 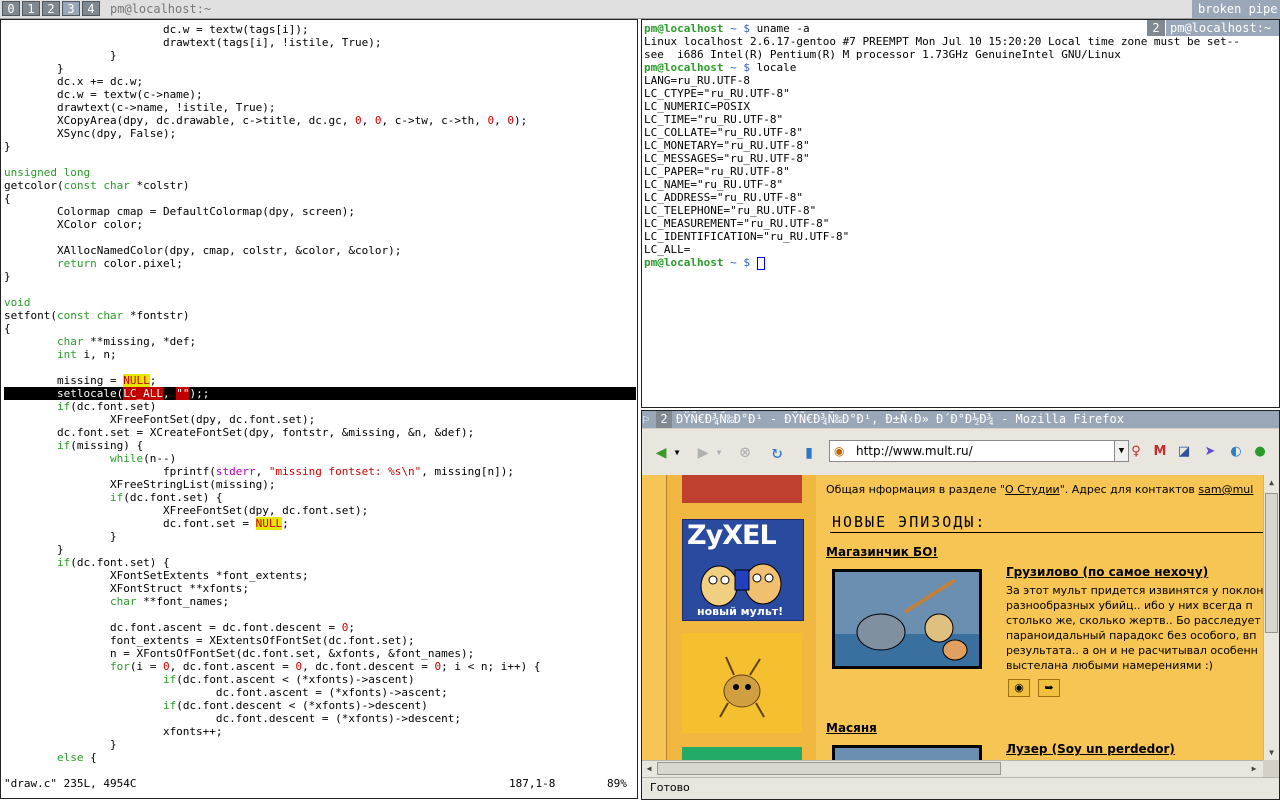 I want to click on tag-0: 0, so click(x=11, y=8).